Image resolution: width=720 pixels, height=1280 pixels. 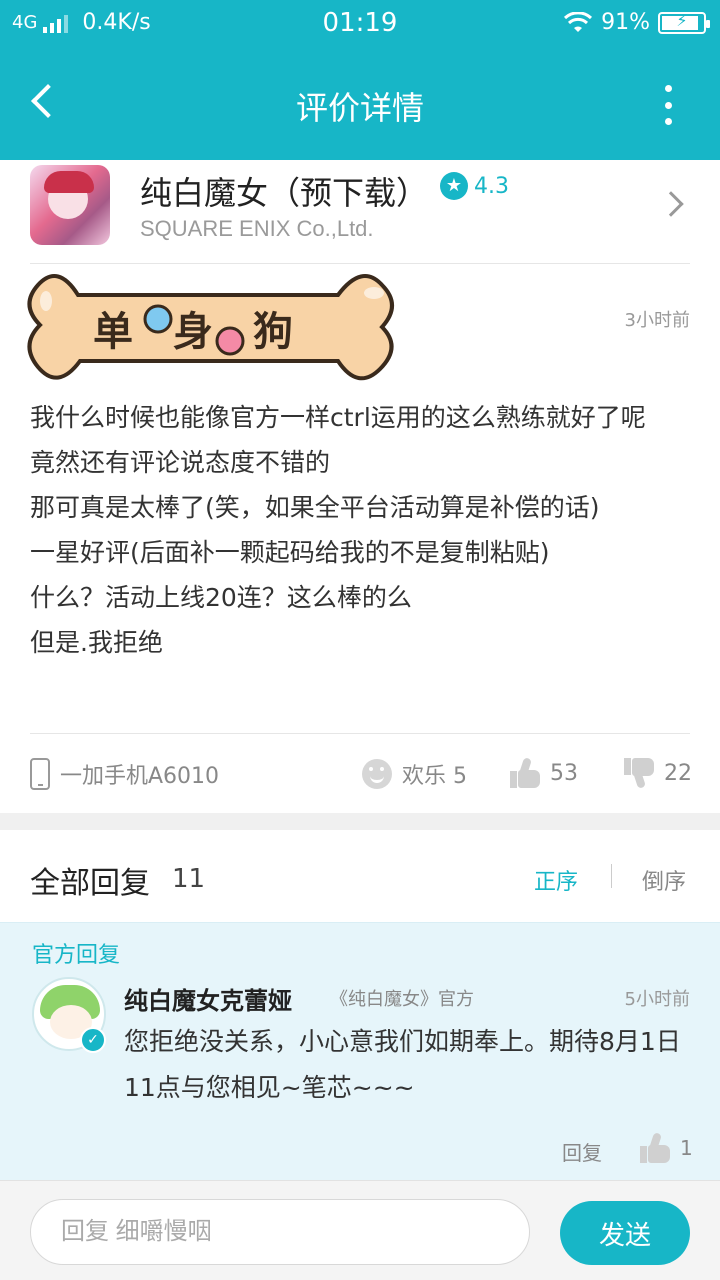 I want to click on reply-time: 5小时前, so click(x=657, y=999).